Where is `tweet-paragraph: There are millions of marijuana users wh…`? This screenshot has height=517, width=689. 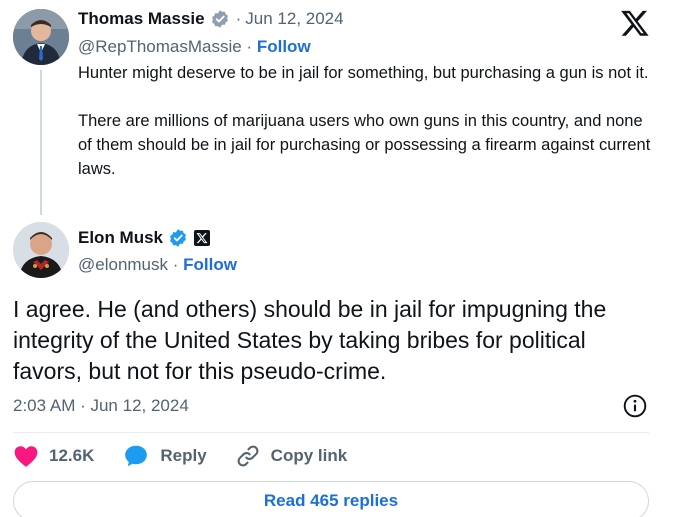
tweet-paragraph: There are millions of marijuana users wh… is located at coordinates (364, 145).